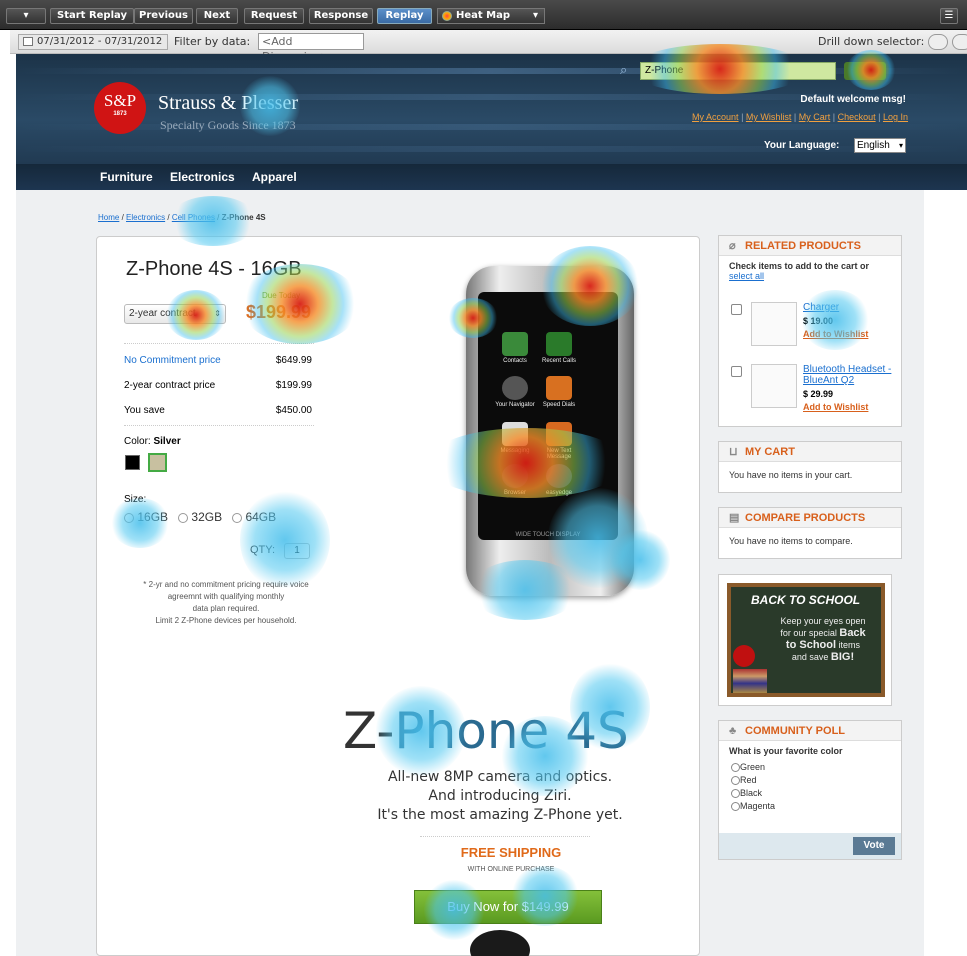 The width and height of the screenshot is (967, 956). I want to click on app-label: easyedge, so click(559, 493).